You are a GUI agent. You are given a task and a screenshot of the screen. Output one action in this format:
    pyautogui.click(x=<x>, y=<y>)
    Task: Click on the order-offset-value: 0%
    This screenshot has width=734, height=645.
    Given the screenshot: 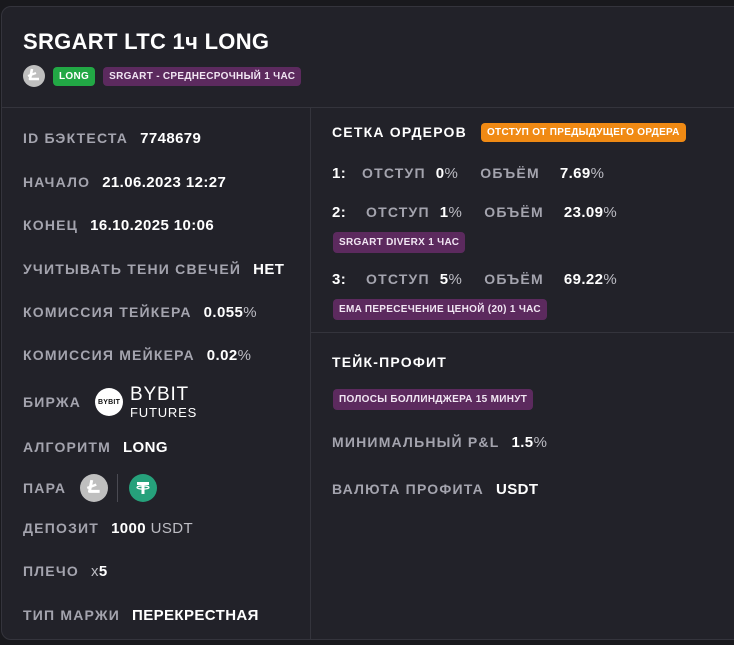 What is the action you would take?
    pyautogui.click(x=447, y=173)
    